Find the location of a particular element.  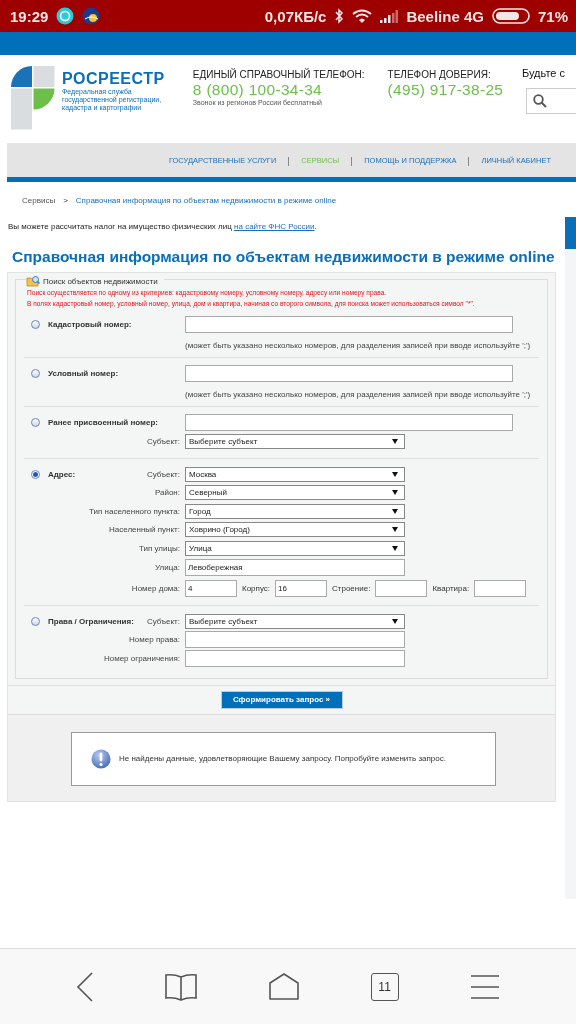

folder-search-icon is located at coordinates (33, 281).